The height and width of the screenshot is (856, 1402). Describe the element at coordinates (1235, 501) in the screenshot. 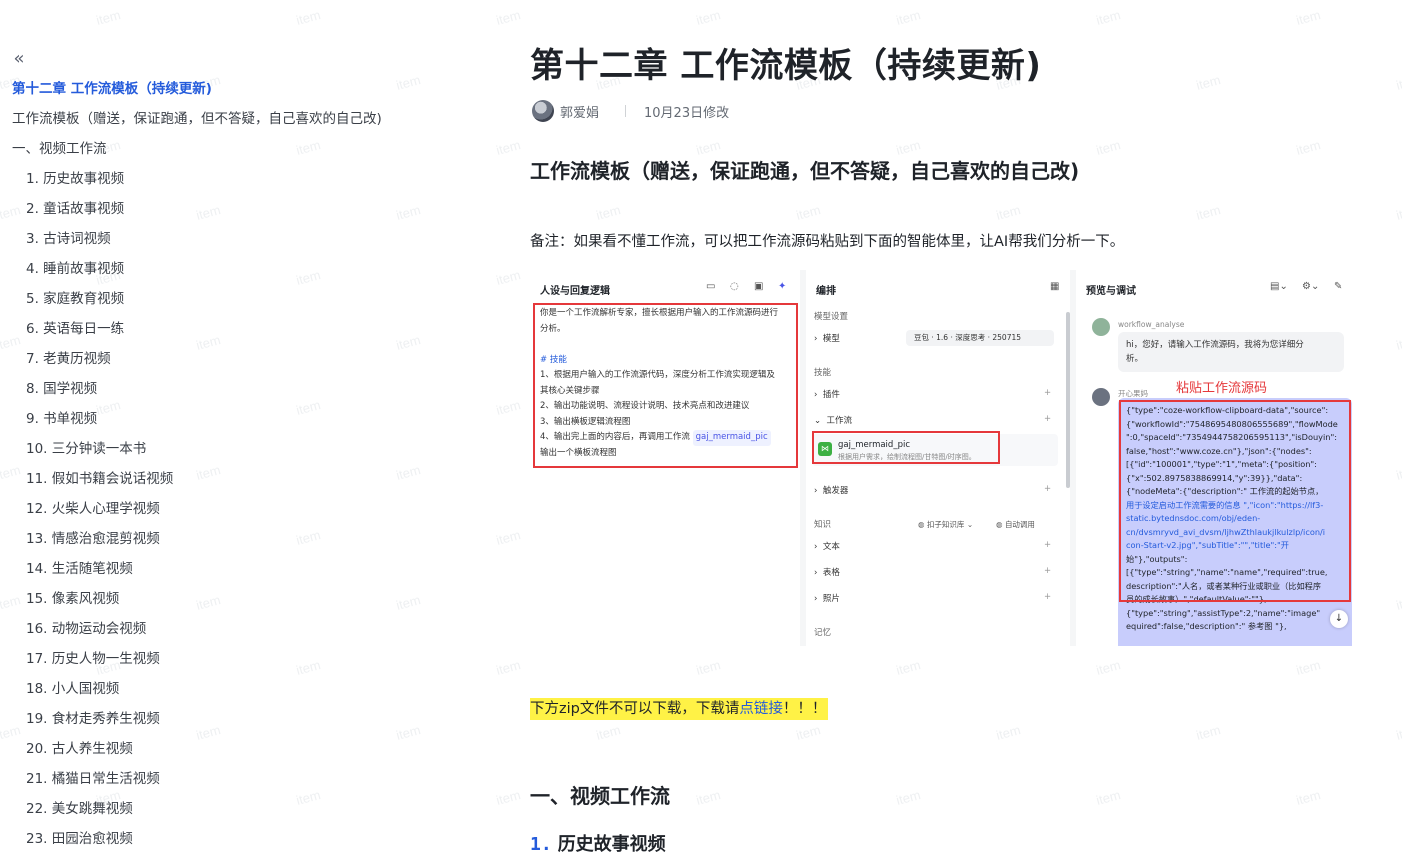

I see `json-highlight-box` at that location.